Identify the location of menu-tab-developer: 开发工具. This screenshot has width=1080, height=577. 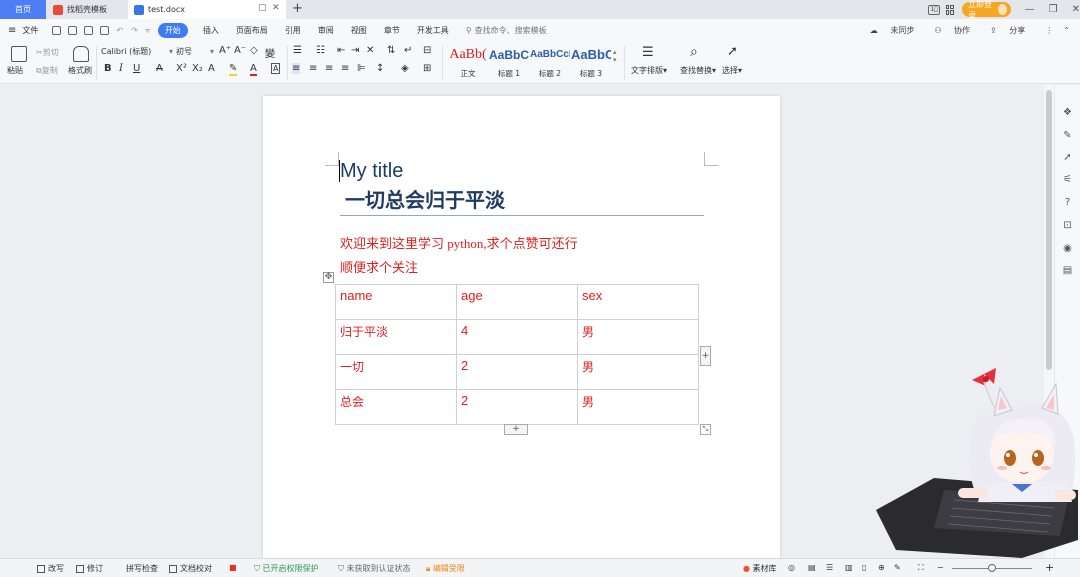
(433, 30).